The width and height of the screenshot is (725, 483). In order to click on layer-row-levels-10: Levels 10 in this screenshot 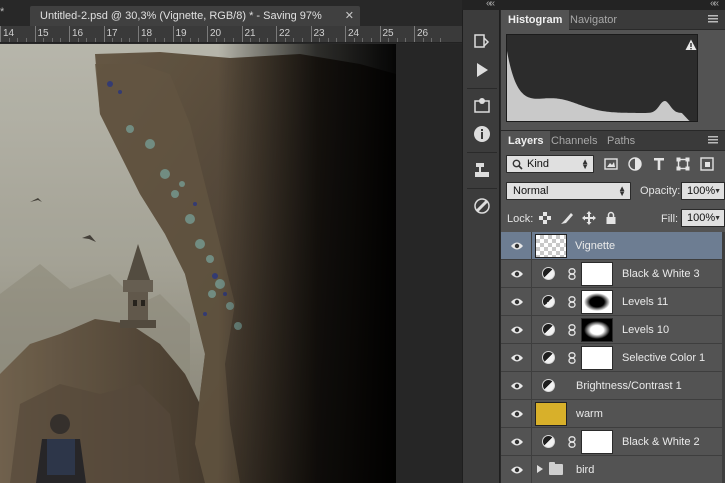, I will do `click(613, 330)`.